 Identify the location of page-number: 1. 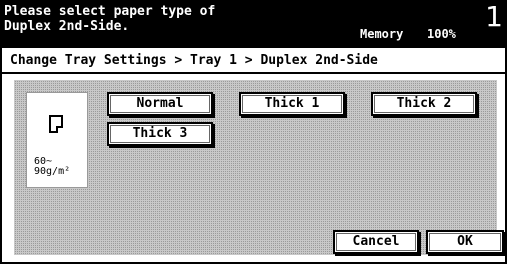
(494, 16).